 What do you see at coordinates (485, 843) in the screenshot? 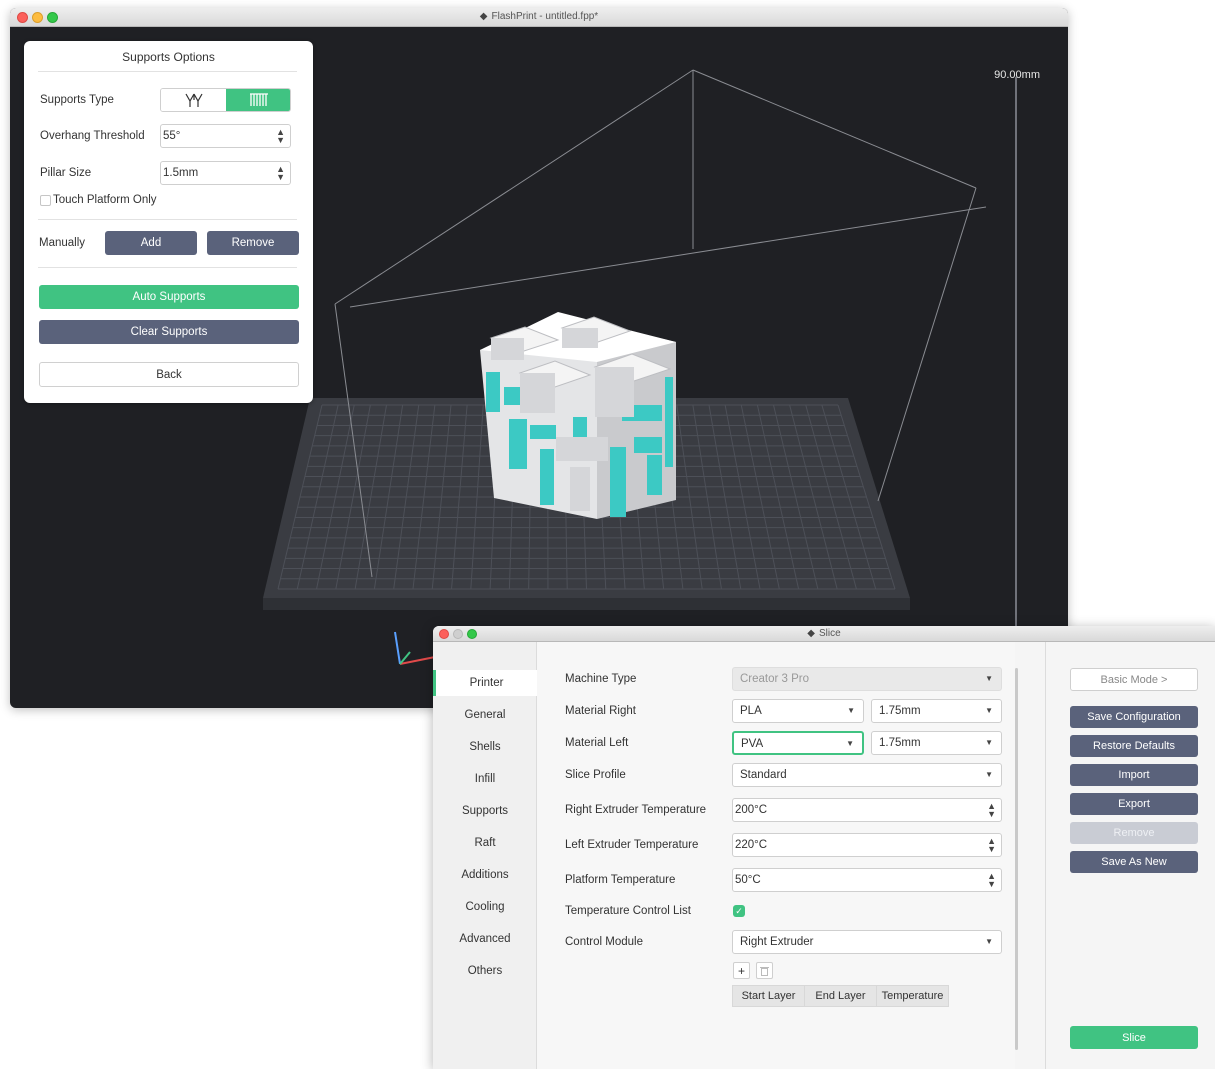
I see `sidebar-item-raft: Raft` at bounding box center [485, 843].